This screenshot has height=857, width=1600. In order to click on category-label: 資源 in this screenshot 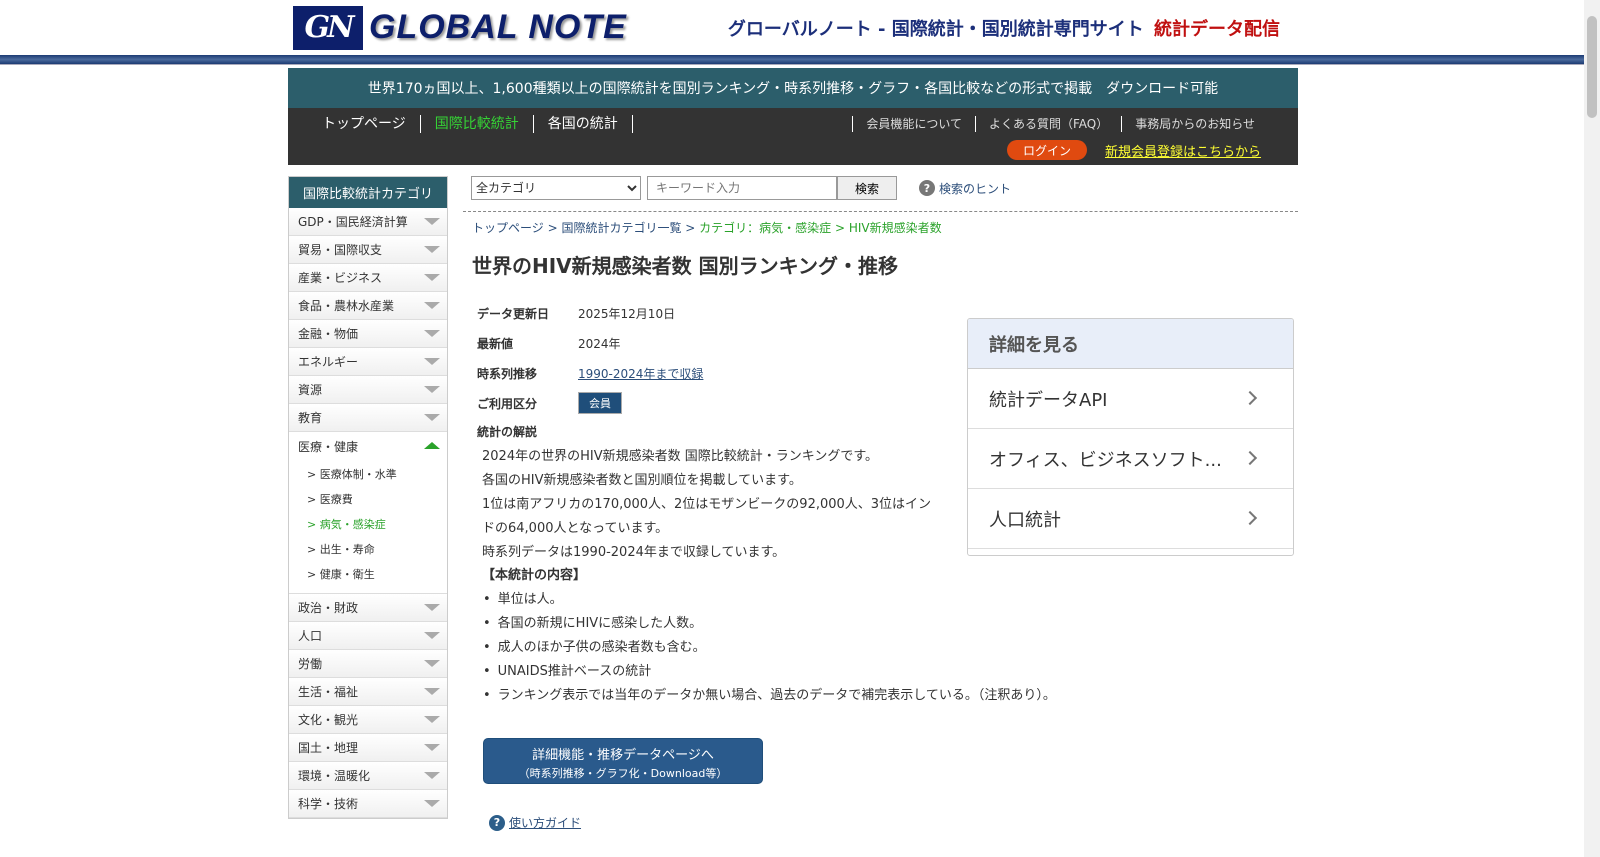, I will do `click(310, 390)`.